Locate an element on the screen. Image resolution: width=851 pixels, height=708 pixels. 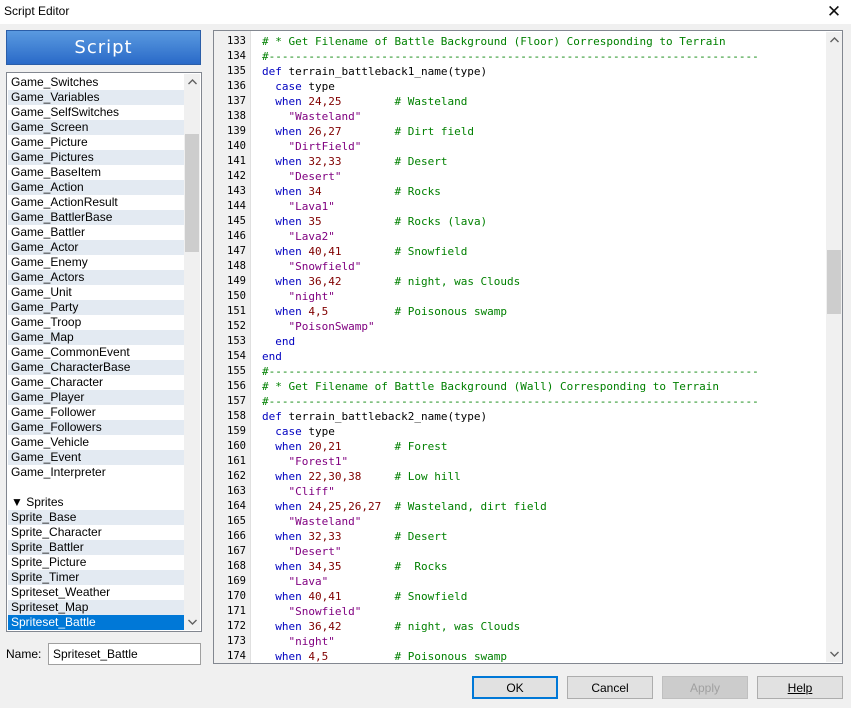
code-line: 160 when 20,21 # Forest is located at coordinates (520, 446).